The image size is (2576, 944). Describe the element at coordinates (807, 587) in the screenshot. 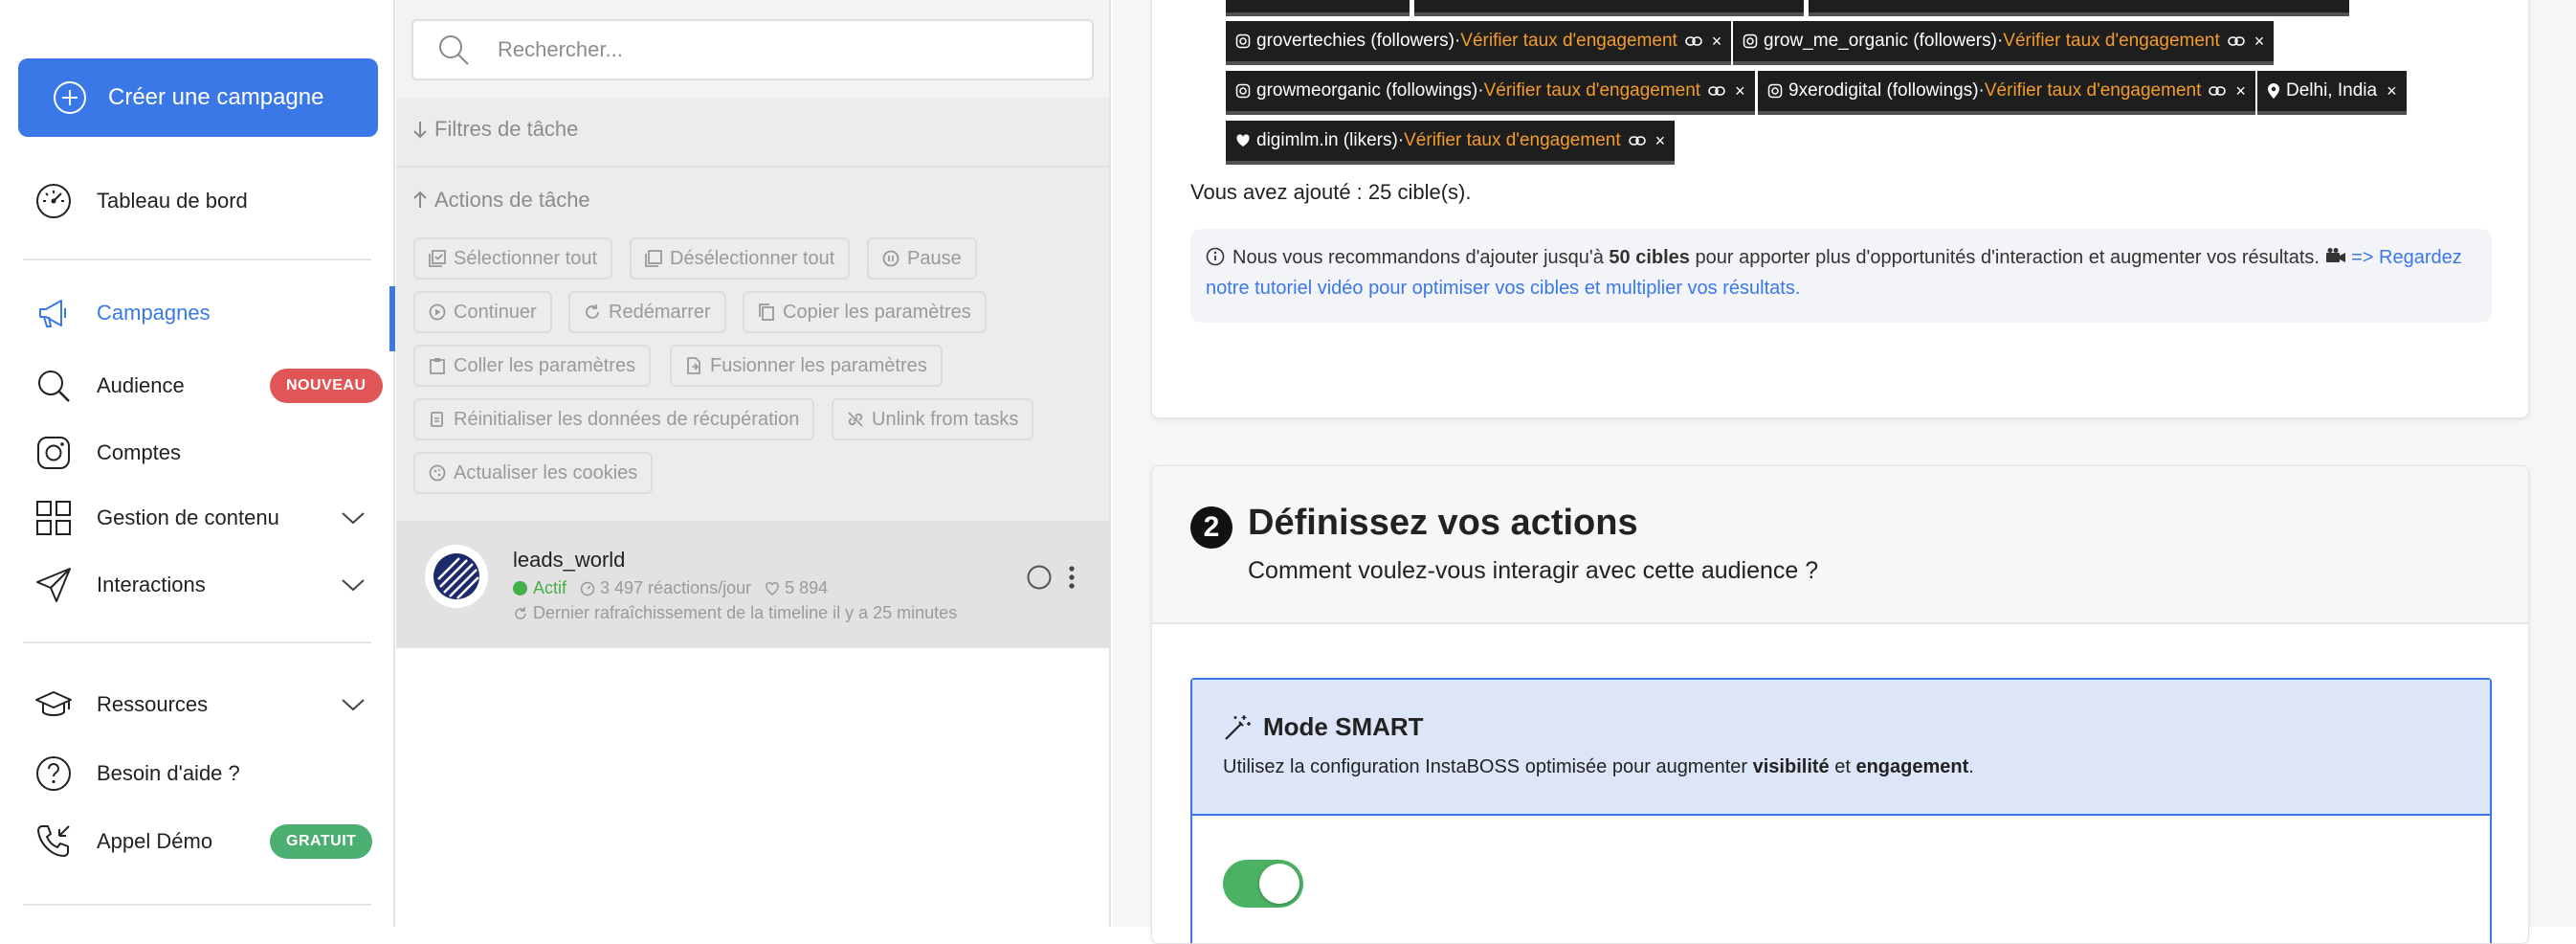

I see `likes-count: 5 894` at that location.